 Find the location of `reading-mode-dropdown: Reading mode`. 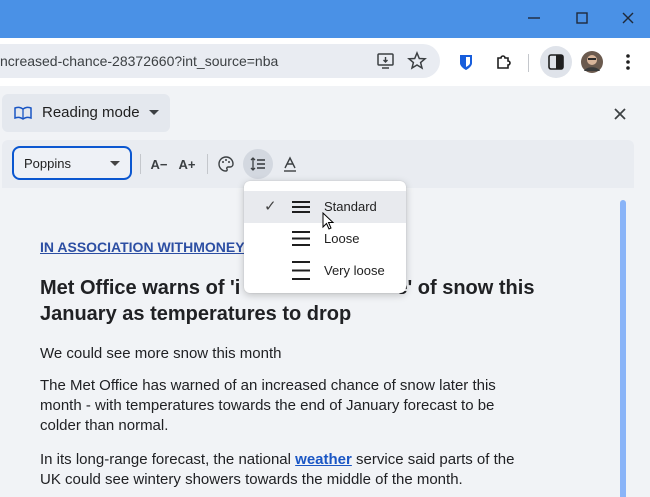

reading-mode-dropdown: Reading mode is located at coordinates (86, 113).